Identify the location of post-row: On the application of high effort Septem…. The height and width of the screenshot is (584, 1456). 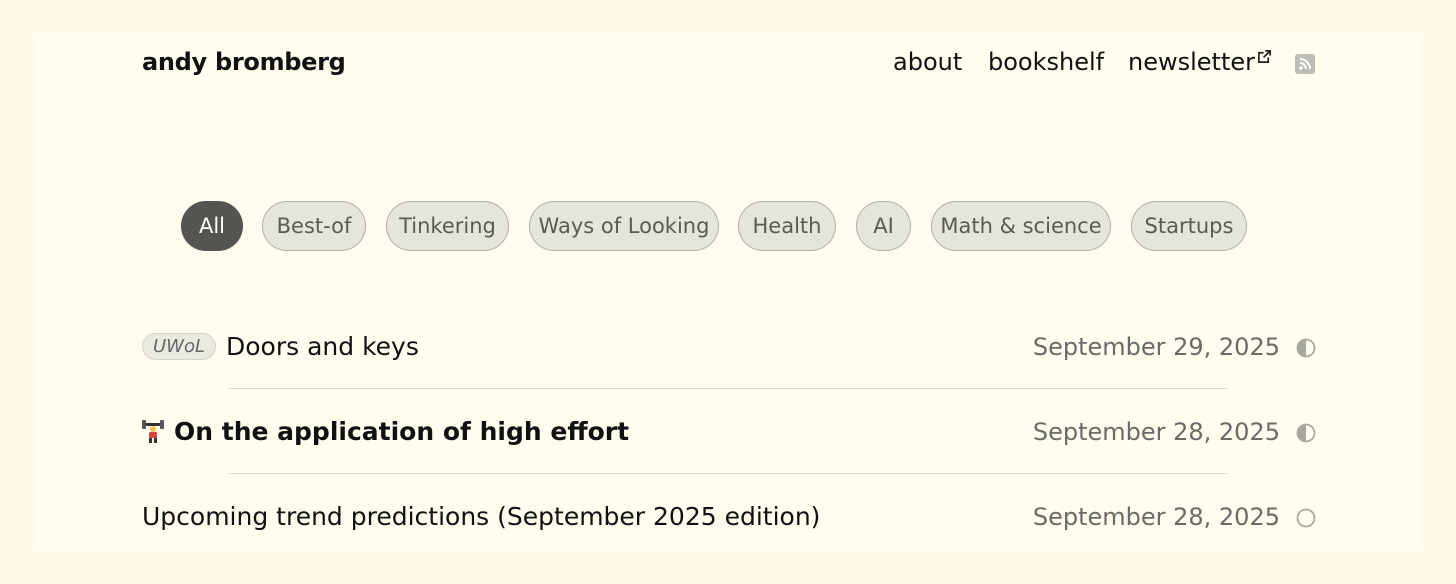
(729, 431).